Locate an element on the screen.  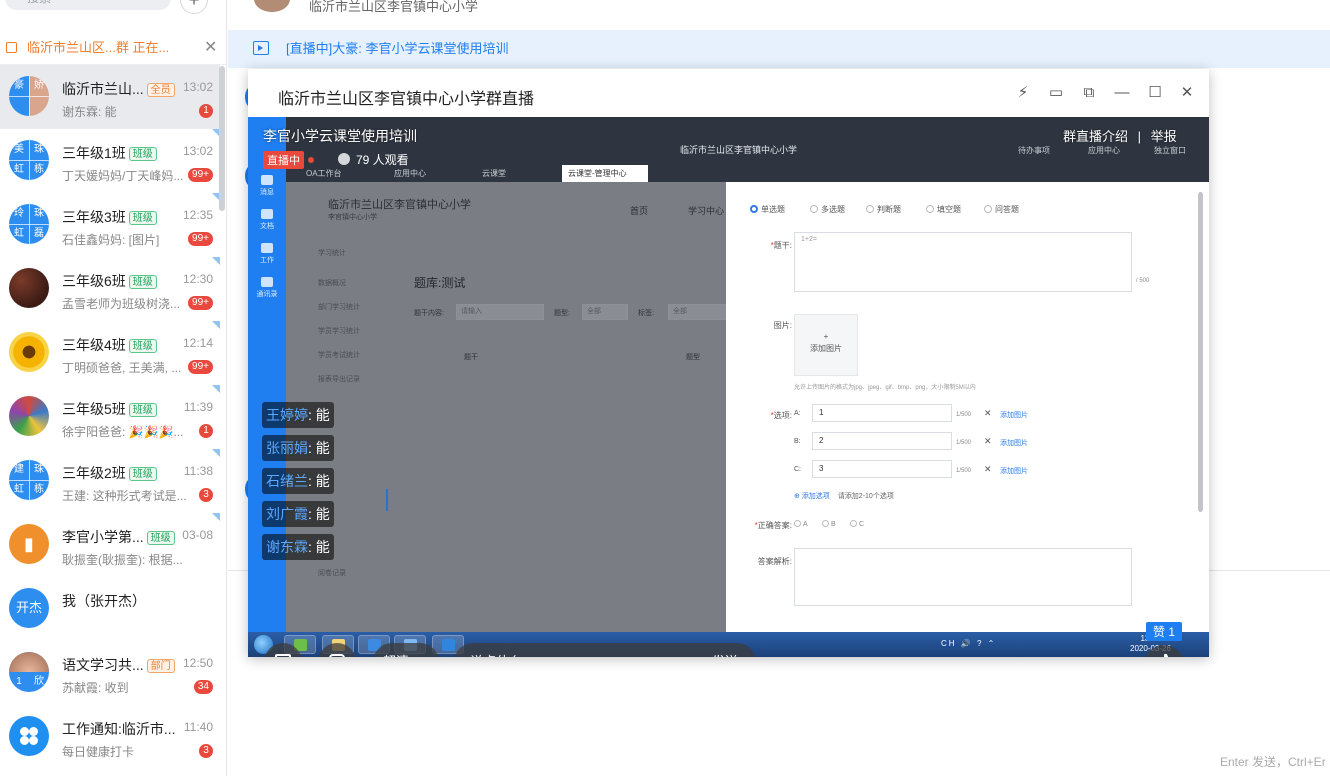
lightning-icon: ⚡ is located at coordinates (1023, 93).